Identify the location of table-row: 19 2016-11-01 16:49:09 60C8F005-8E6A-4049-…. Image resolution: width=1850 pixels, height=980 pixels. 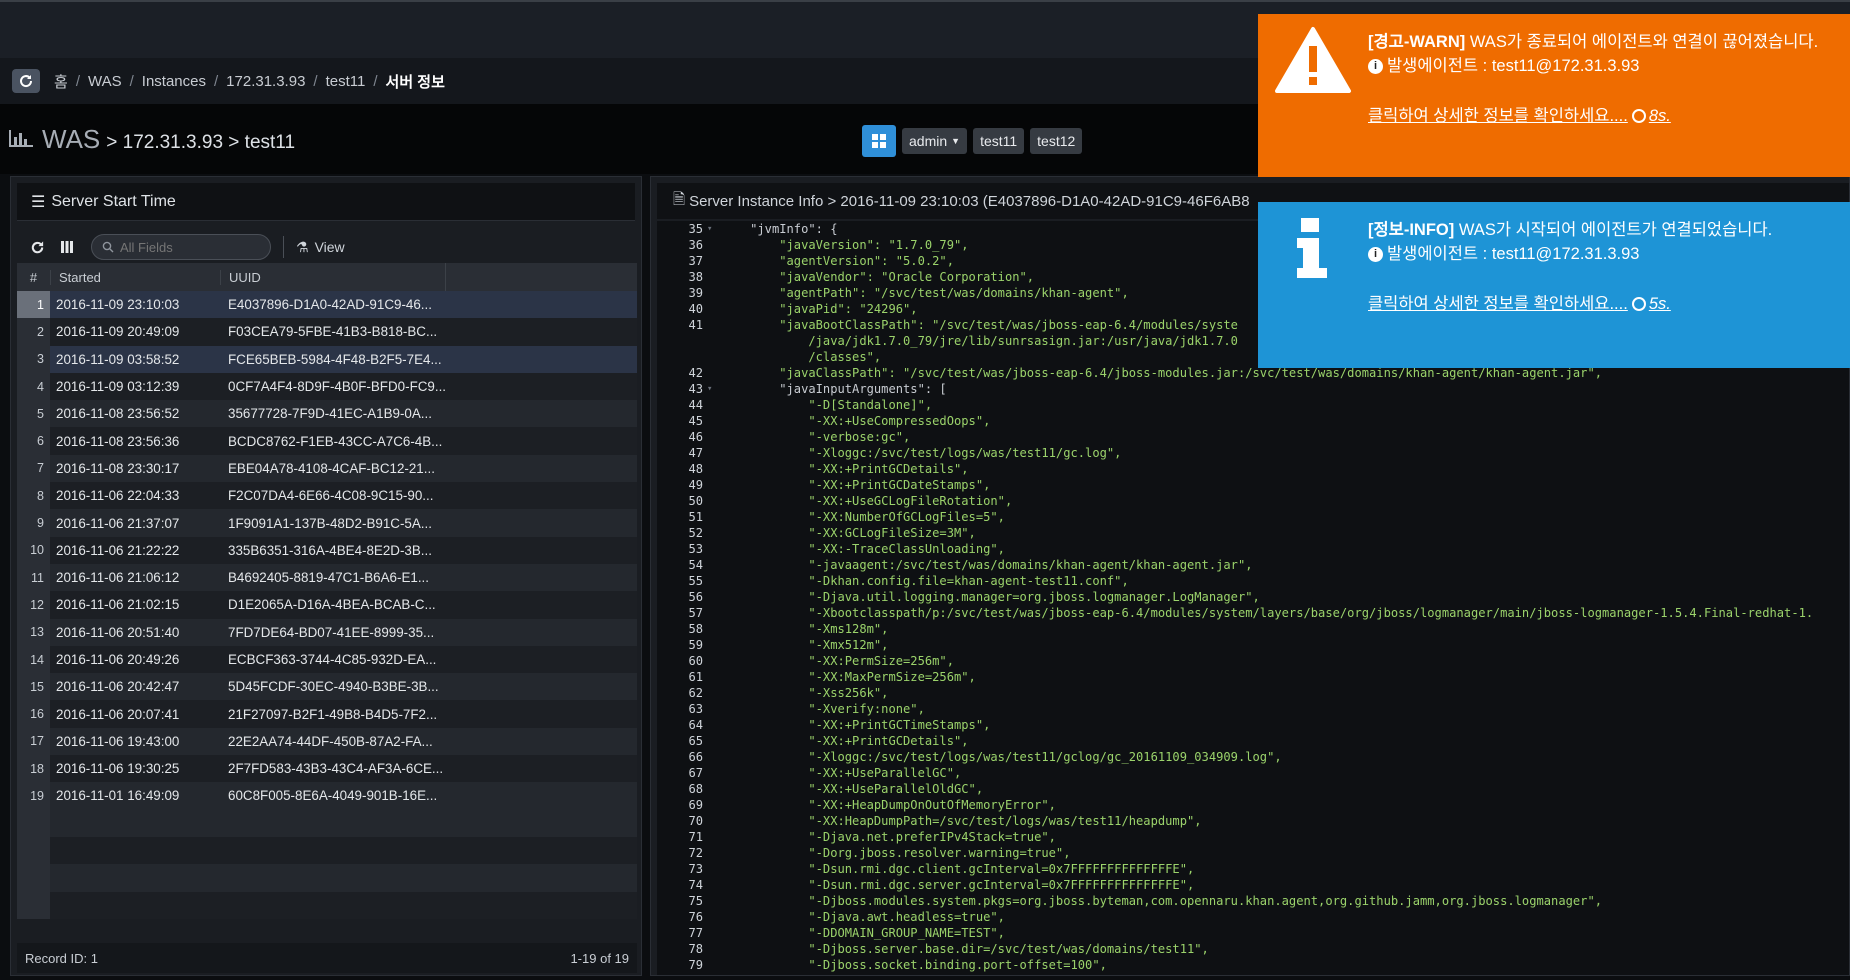
(327, 796).